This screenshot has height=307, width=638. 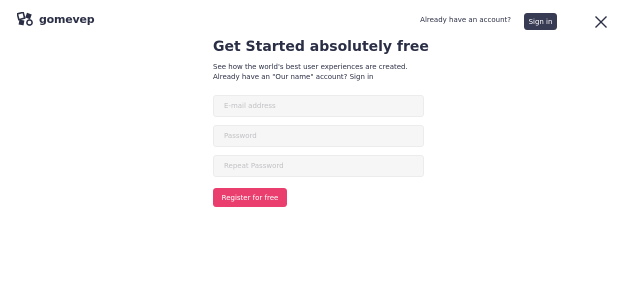 What do you see at coordinates (318, 166) in the screenshot?
I see `repeat-password-field` at bounding box center [318, 166].